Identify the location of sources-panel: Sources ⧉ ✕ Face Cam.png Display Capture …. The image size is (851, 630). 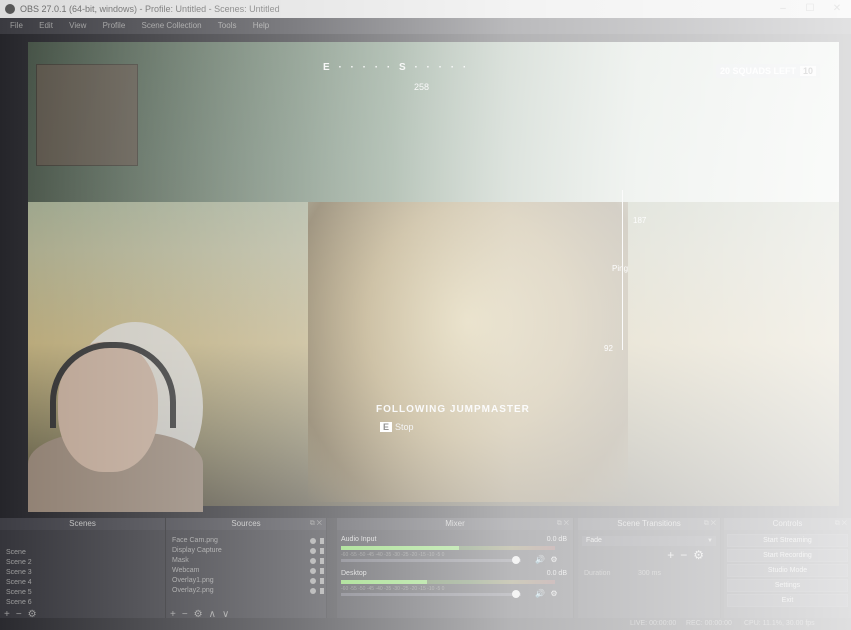
(246, 570).